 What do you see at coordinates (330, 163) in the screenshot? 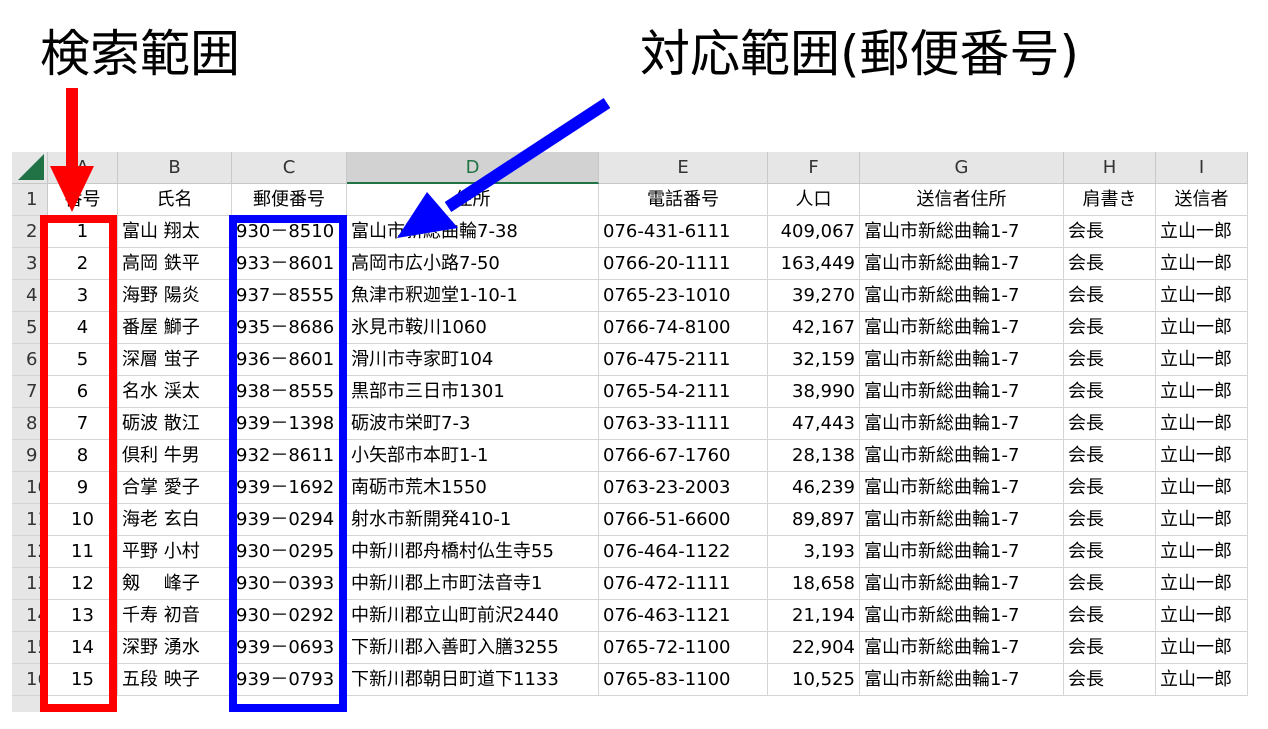
I see `annotation-arrows` at bounding box center [330, 163].